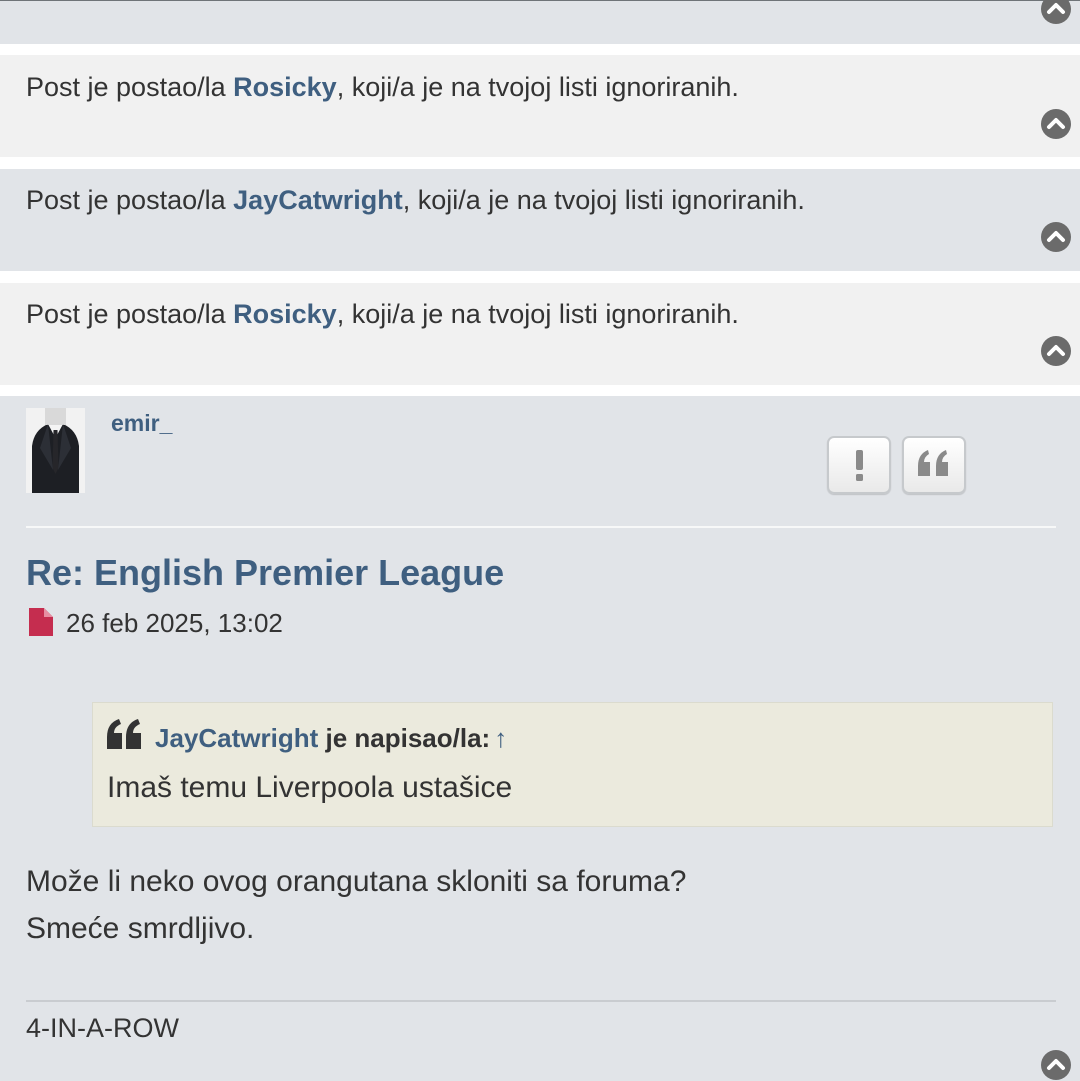 Image resolution: width=1080 pixels, height=1081 pixels. I want to click on post-date: 26 feb 2025, 13:02, so click(174, 623).